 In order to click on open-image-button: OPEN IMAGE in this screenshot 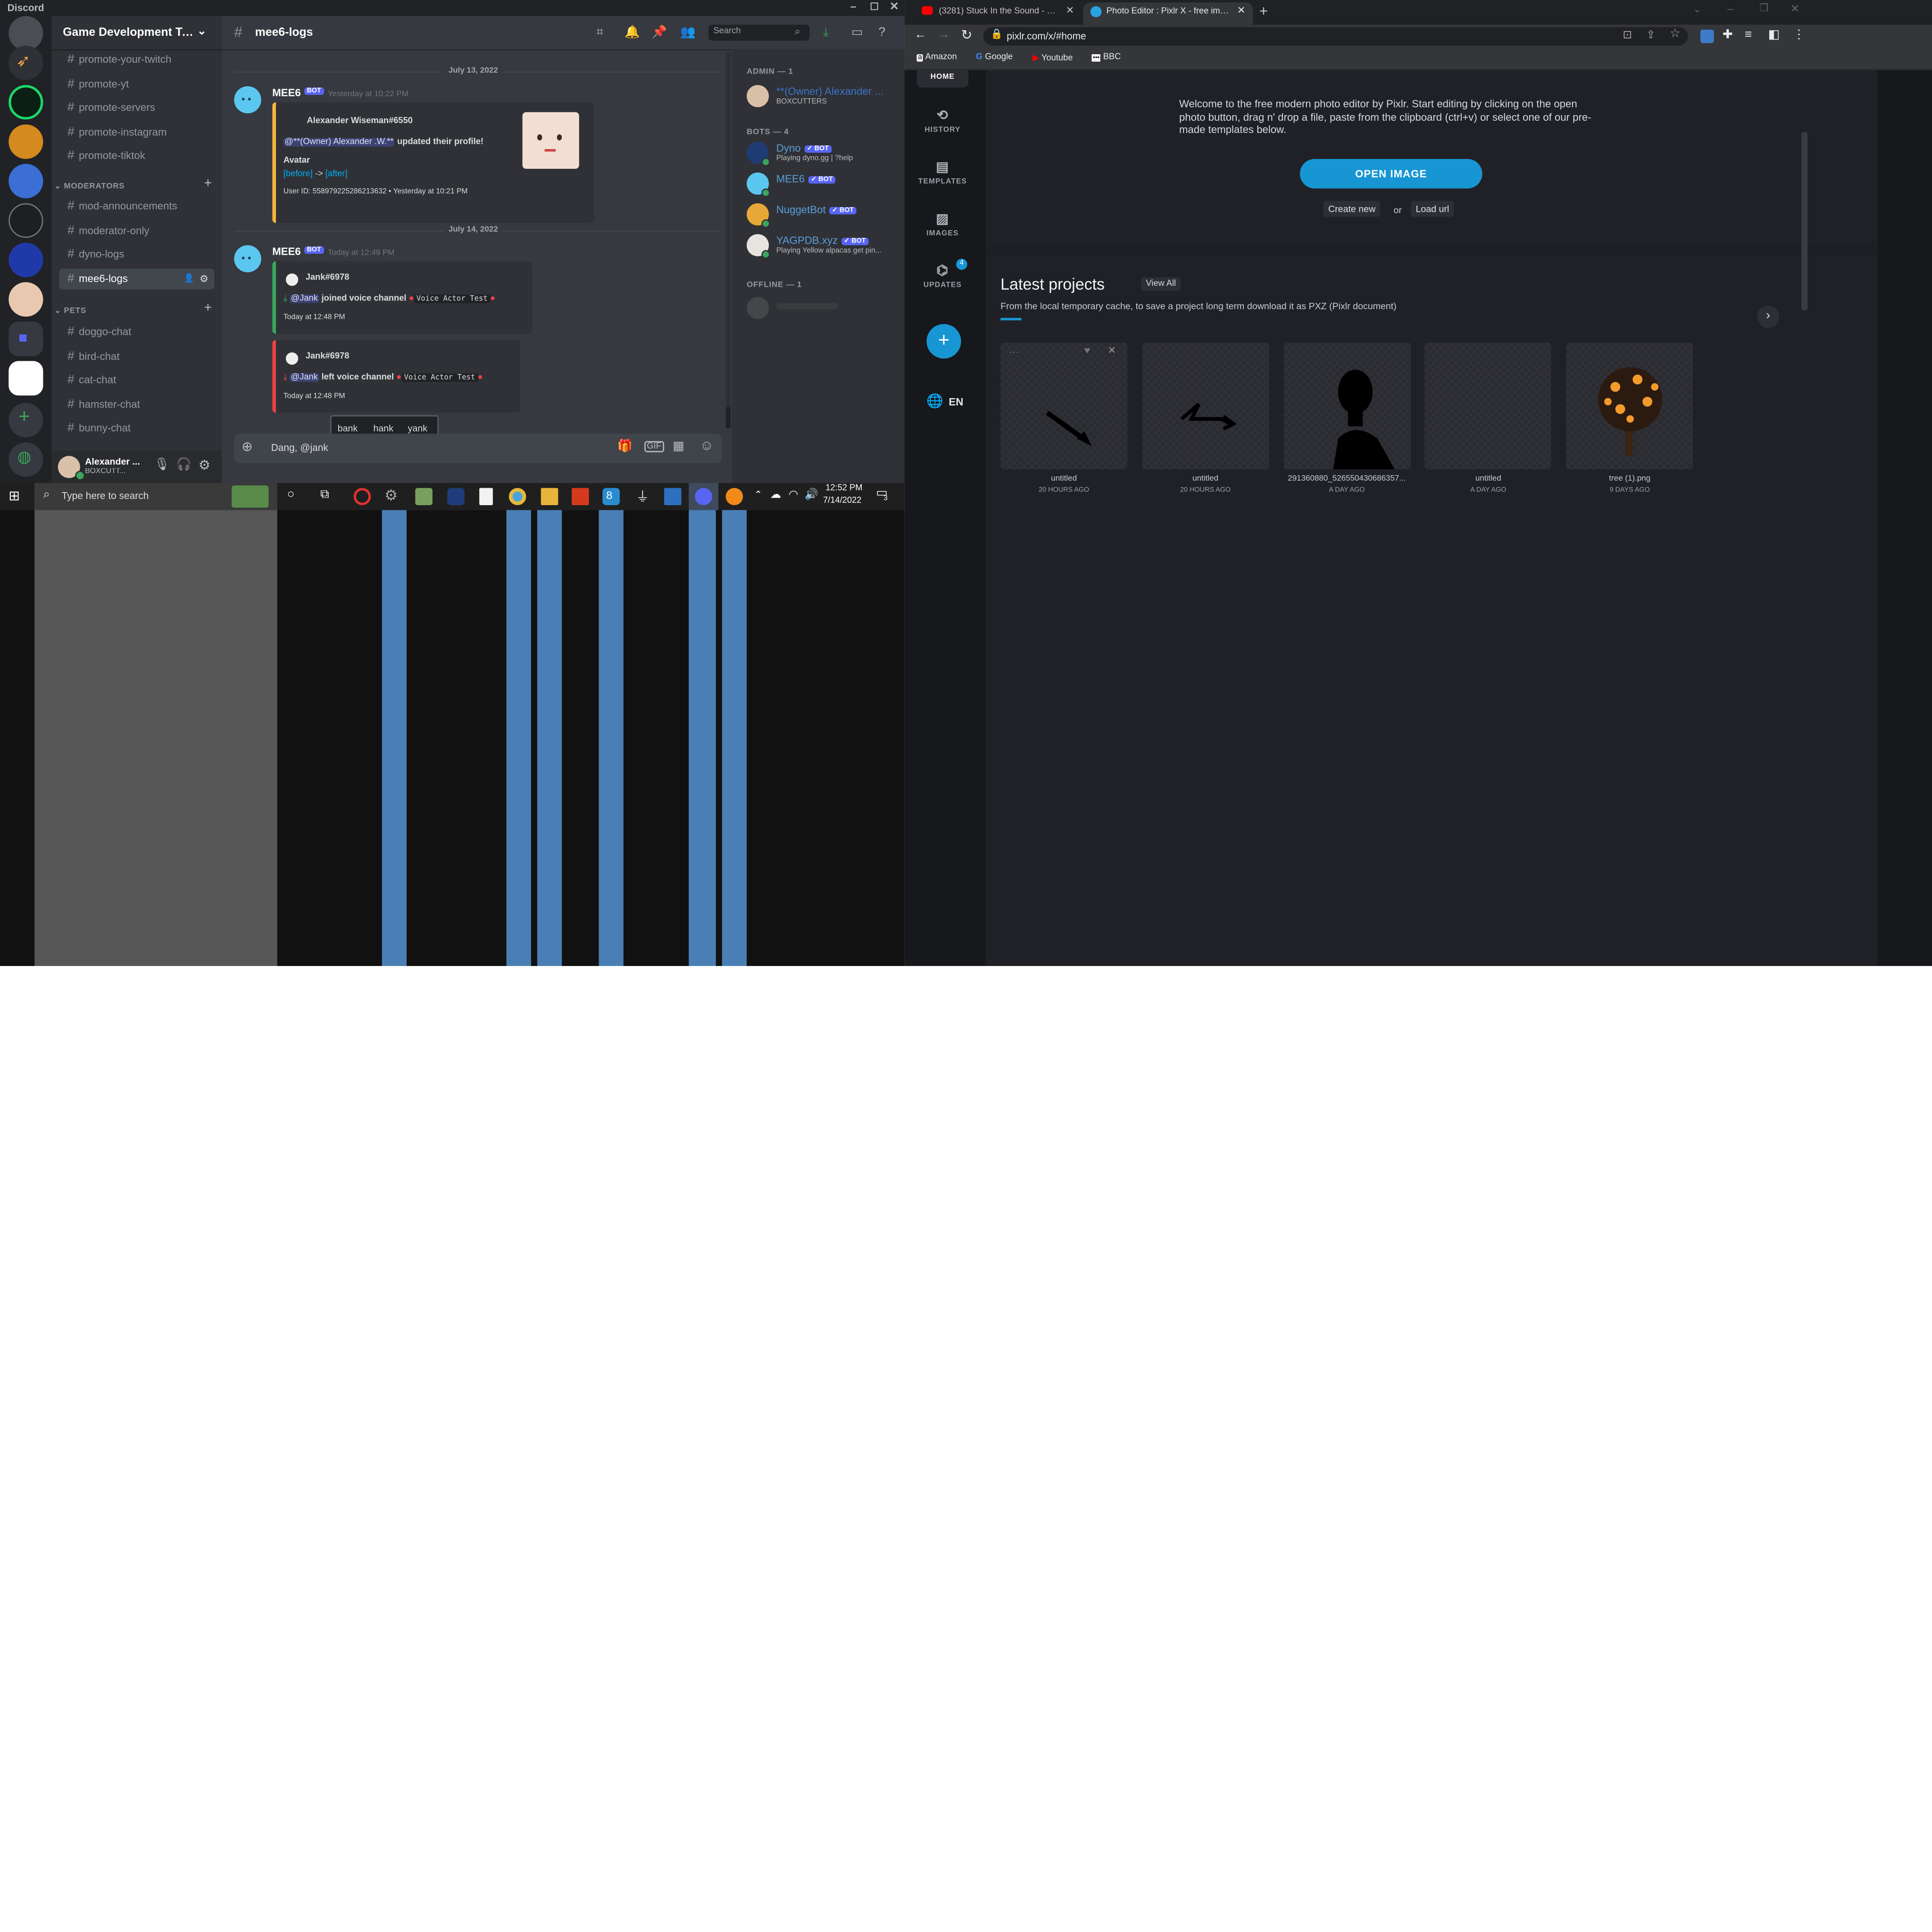, I will do `click(1390, 174)`.